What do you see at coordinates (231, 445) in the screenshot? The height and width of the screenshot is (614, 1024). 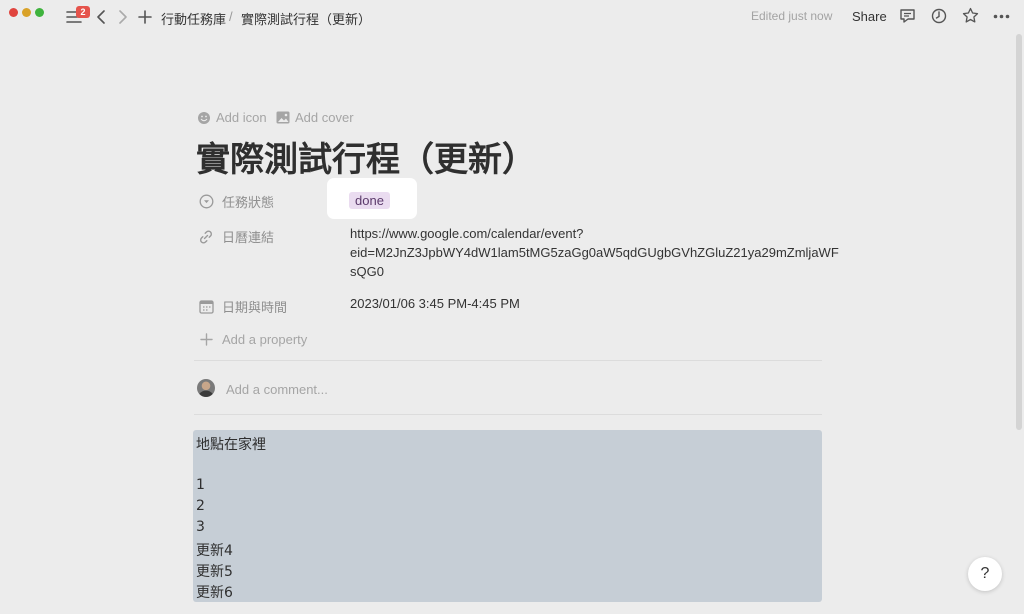 I see `content-line: 地點在家裡` at bounding box center [231, 445].